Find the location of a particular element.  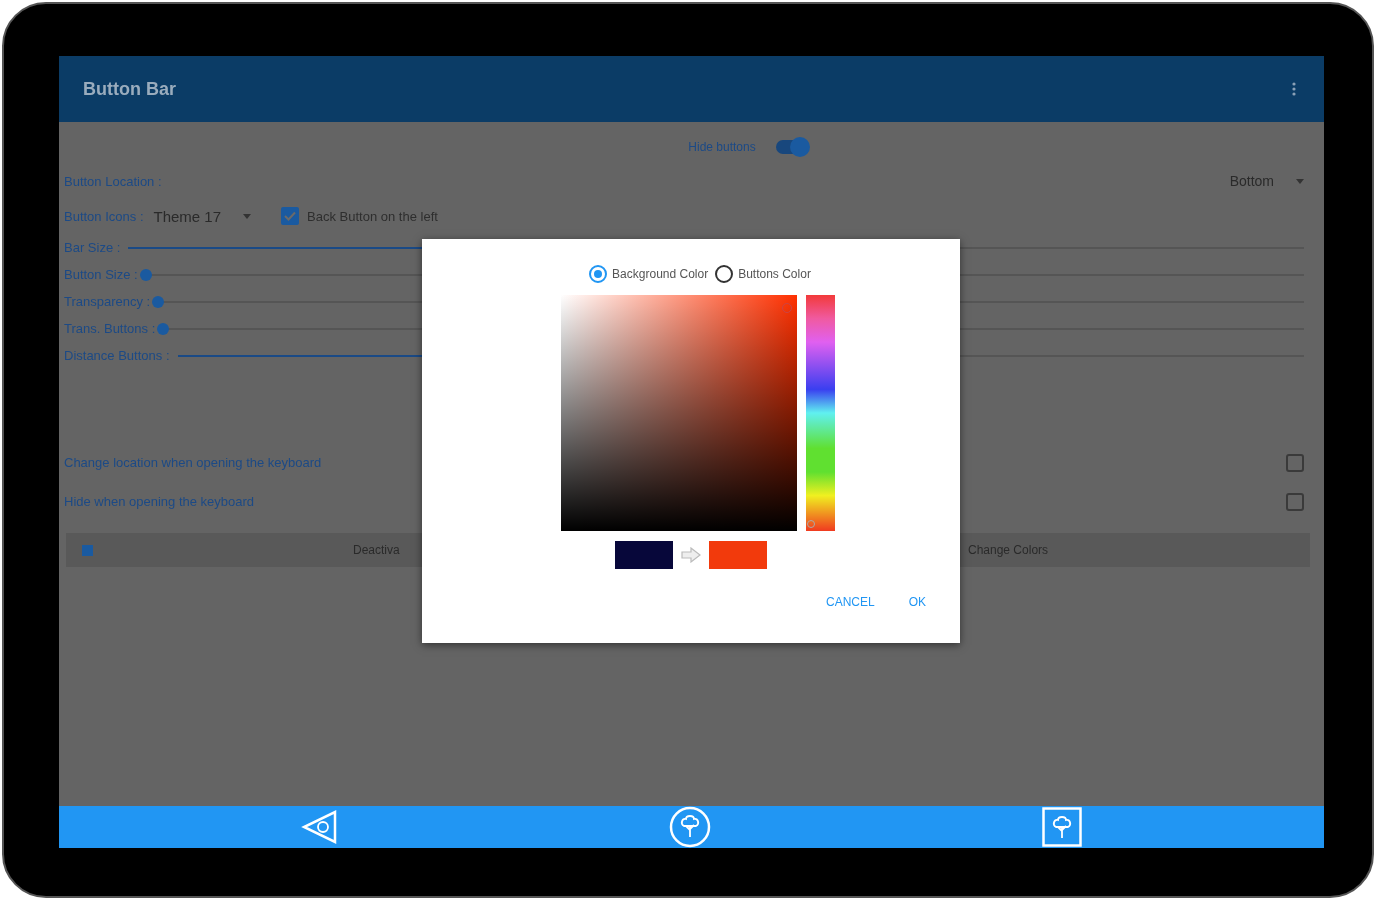

dropdown-value: Bottom is located at coordinates (1251, 181).